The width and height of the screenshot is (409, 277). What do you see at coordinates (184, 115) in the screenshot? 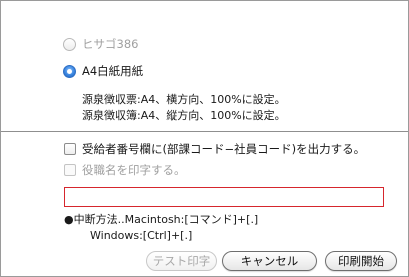
I see `paper-info-line-2: 源泉徴収簿:A4、縦方向、100%に設定。` at bounding box center [184, 115].